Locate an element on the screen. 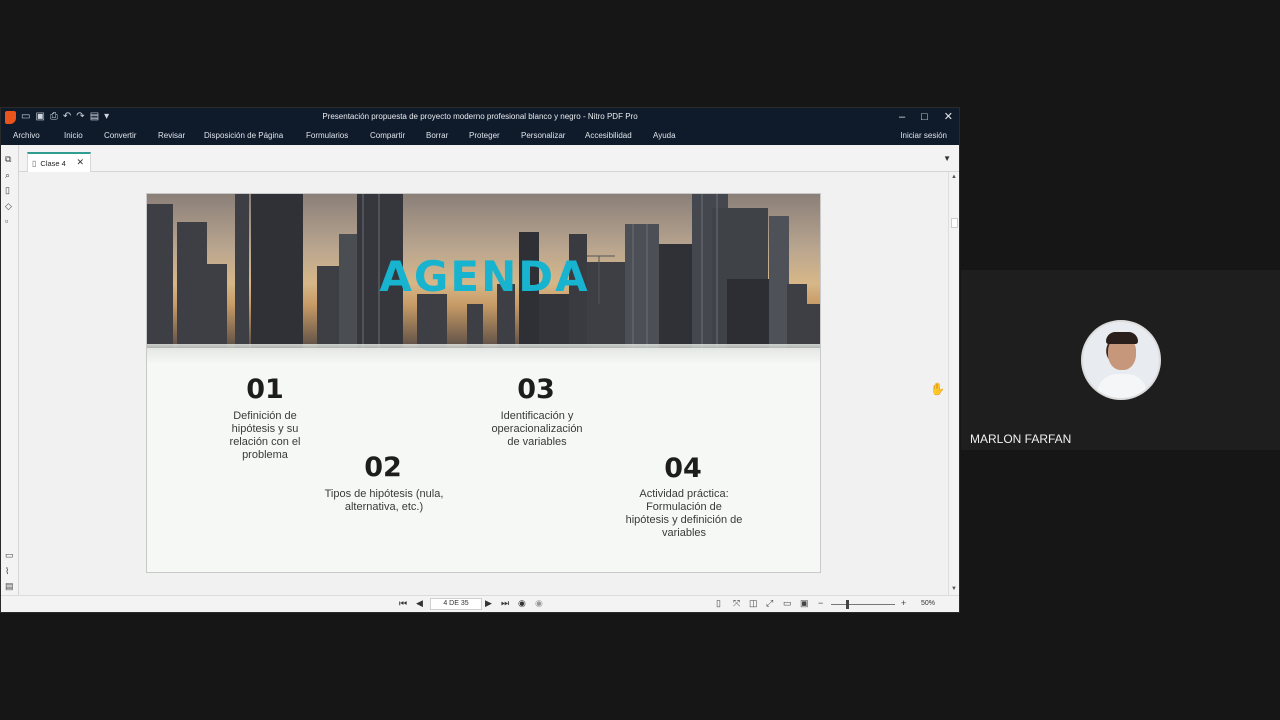 This screenshot has height=720, width=1280. fields-icon: ▤ is located at coordinates (9, 586).